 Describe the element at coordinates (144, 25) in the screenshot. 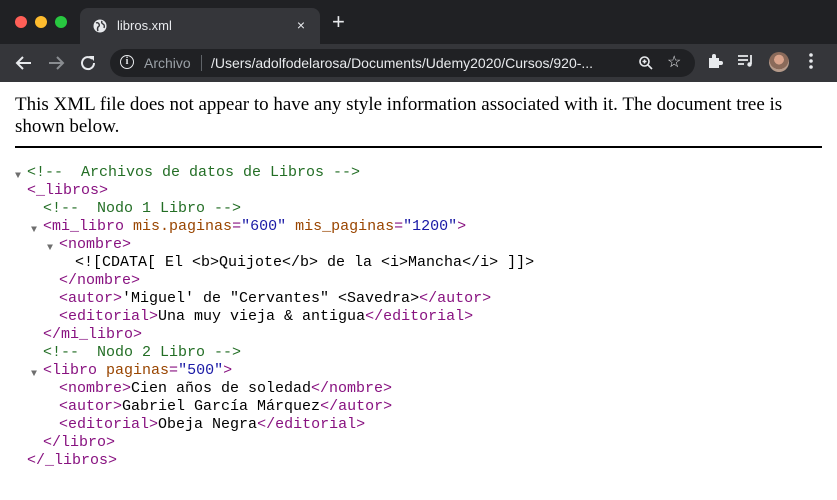

I see `tab-title: libros.xml` at that location.